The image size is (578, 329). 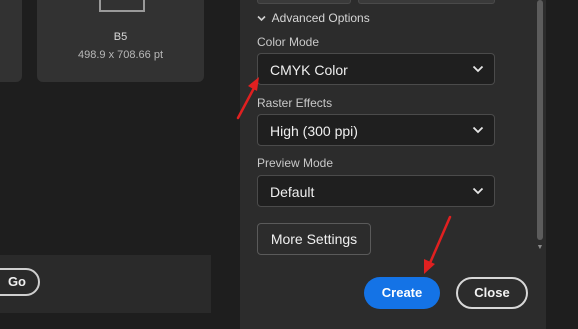 What do you see at coordinates (540, 120) in the screenshot?
I see `scrollbar-thumb` at bounding box center [540, 120].